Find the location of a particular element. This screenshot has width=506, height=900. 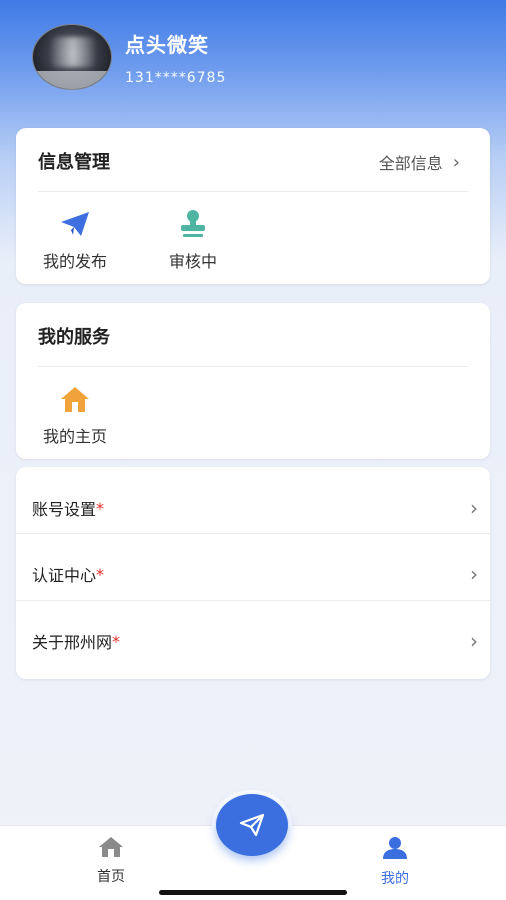

avatar-photo-glow is located at coordinates (73, 52).